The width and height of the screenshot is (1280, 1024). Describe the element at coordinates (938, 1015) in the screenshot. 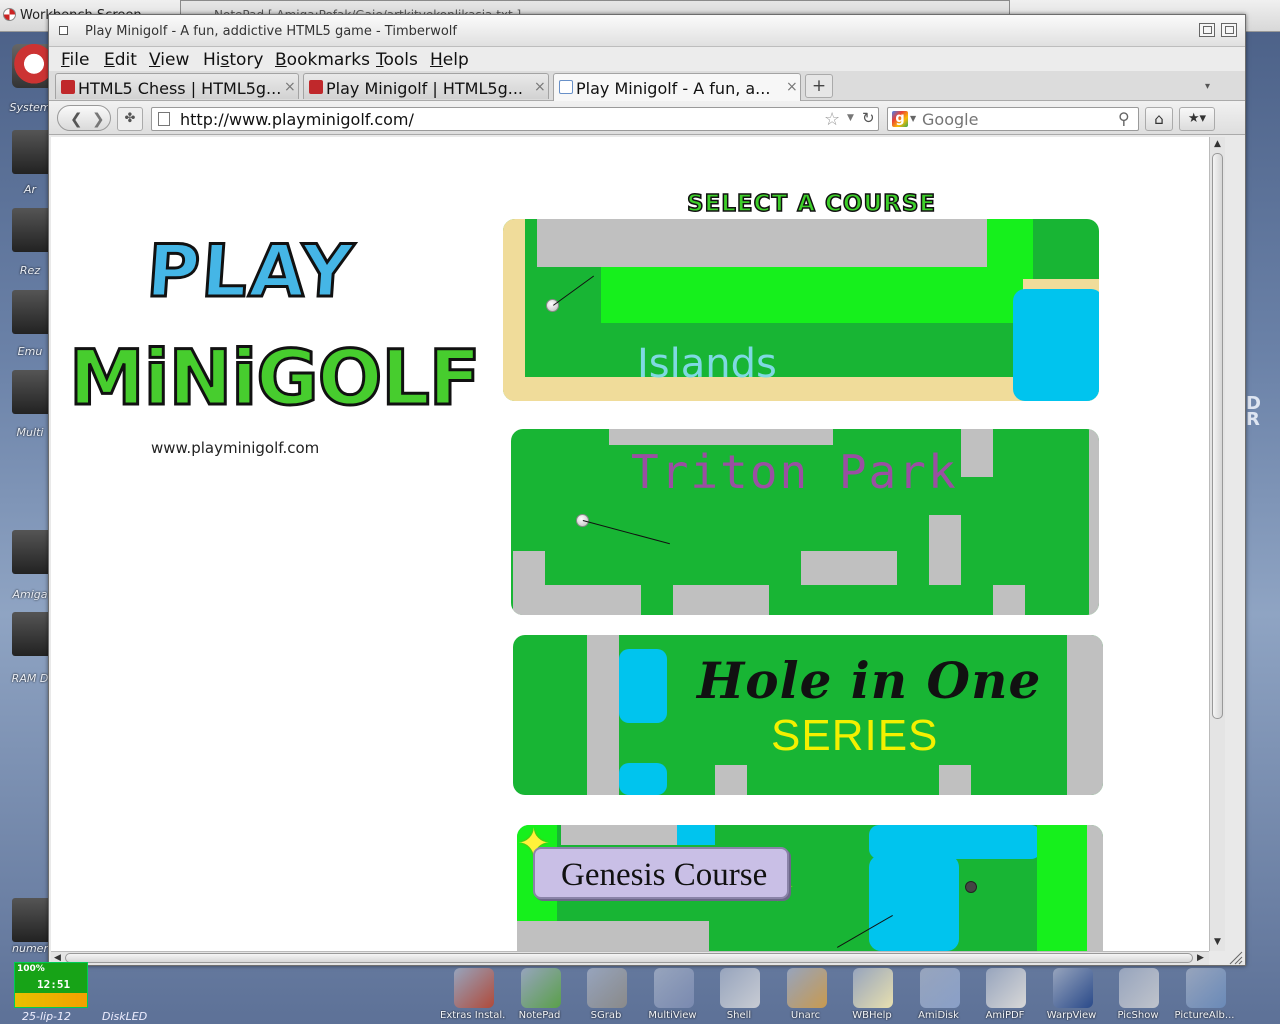

I see `dock-item-label: AmiDisk` at that location.